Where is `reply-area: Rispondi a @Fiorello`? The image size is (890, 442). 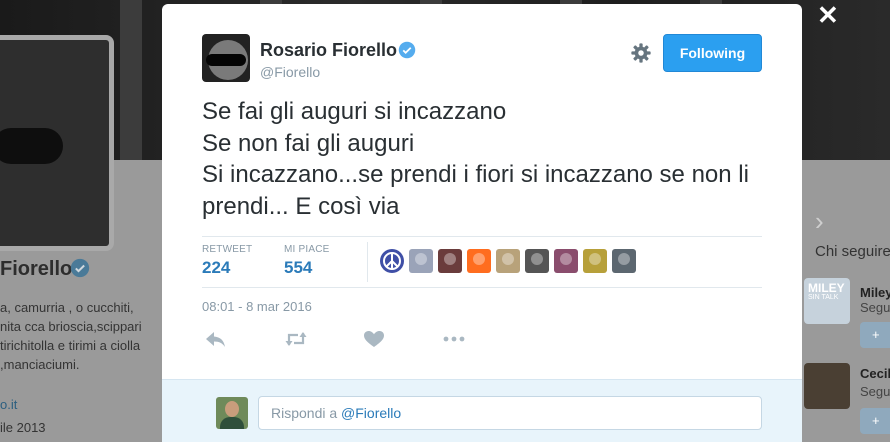
reply-area: Rispondi a @Fiorello is located at coordinates (482, 410).